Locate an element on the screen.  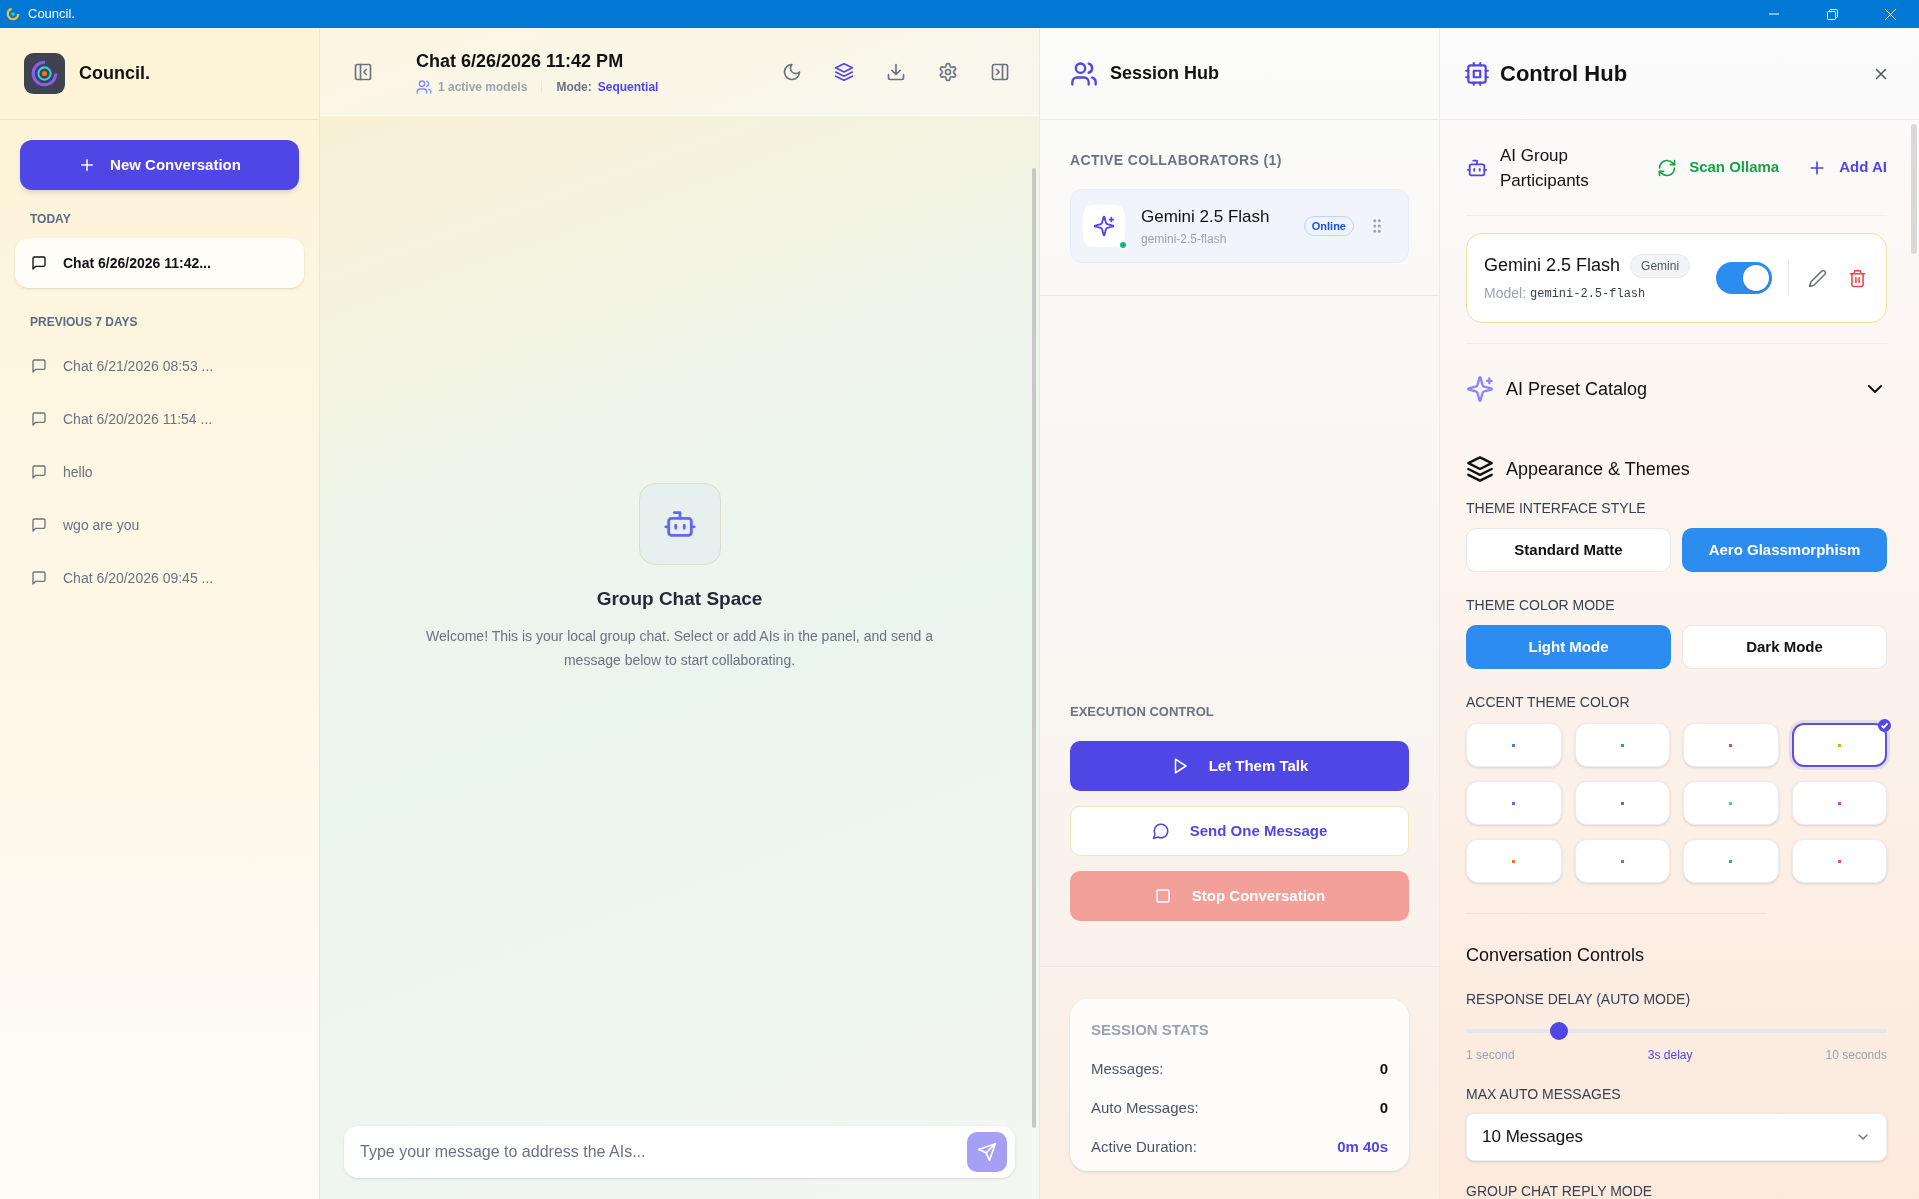
preset-catalog-header: AI Preset Catalog is located at coordinates (1676, 389).